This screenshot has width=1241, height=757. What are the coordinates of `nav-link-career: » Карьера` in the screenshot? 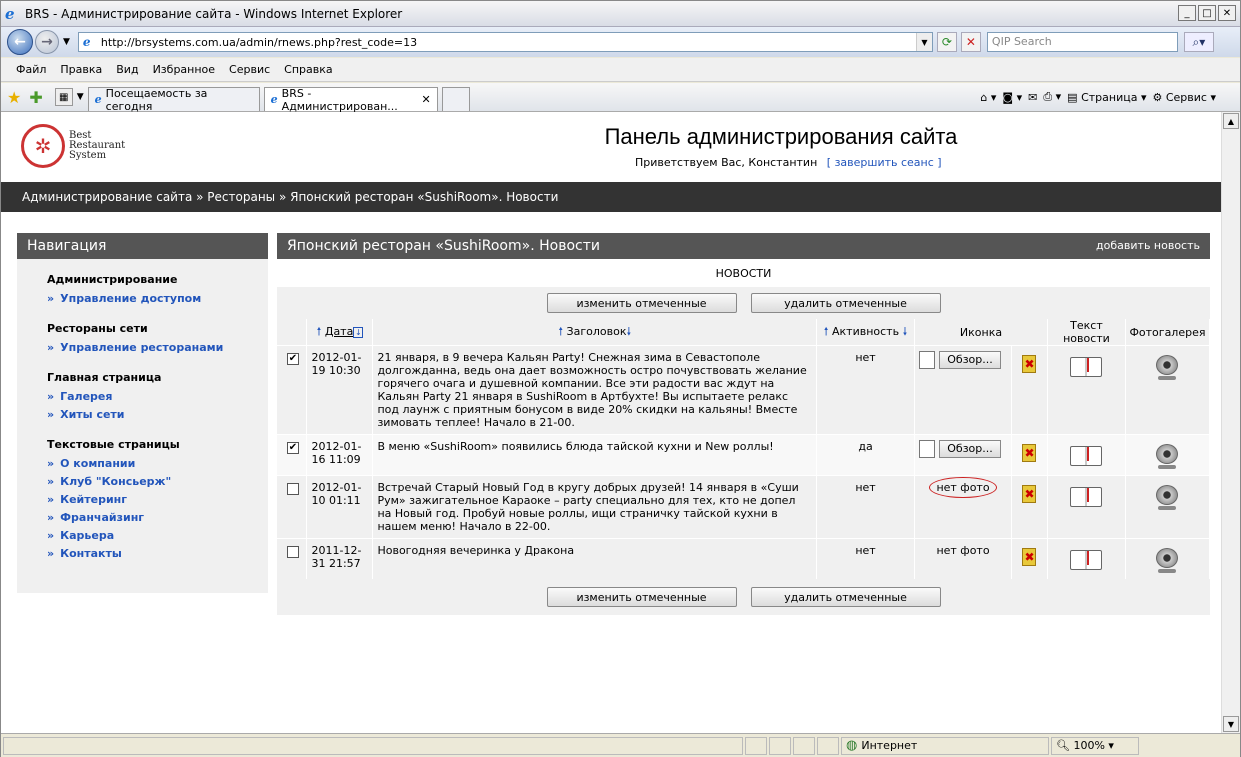 It's located at (157, 536).